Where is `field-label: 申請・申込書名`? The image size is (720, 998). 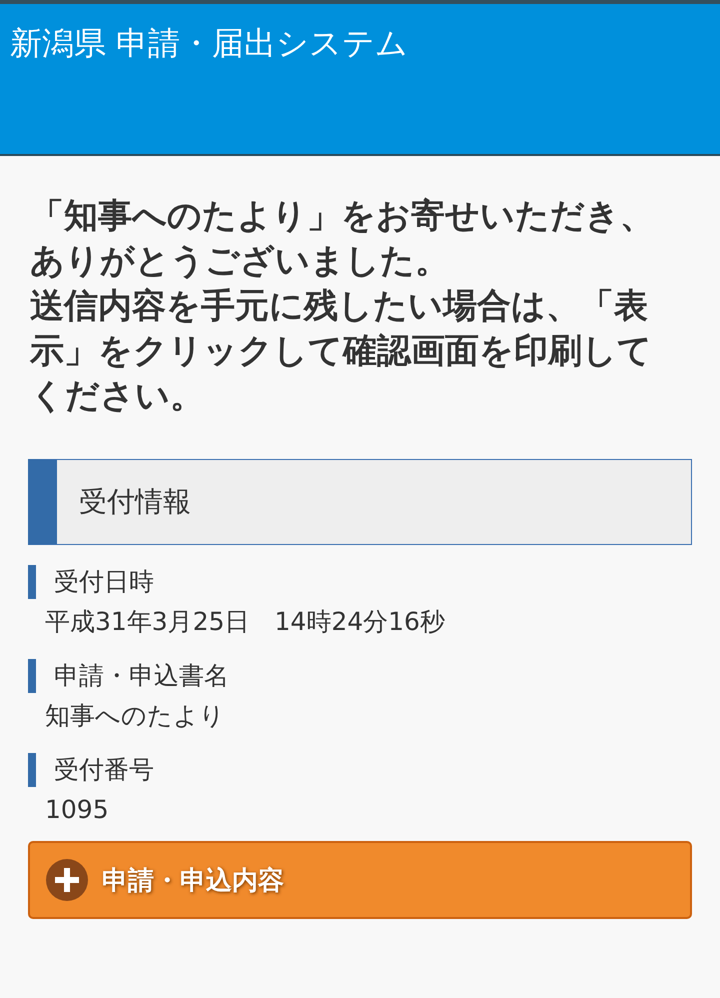
field-label: 申請・申込書名 is located at coordinates (360, 676).